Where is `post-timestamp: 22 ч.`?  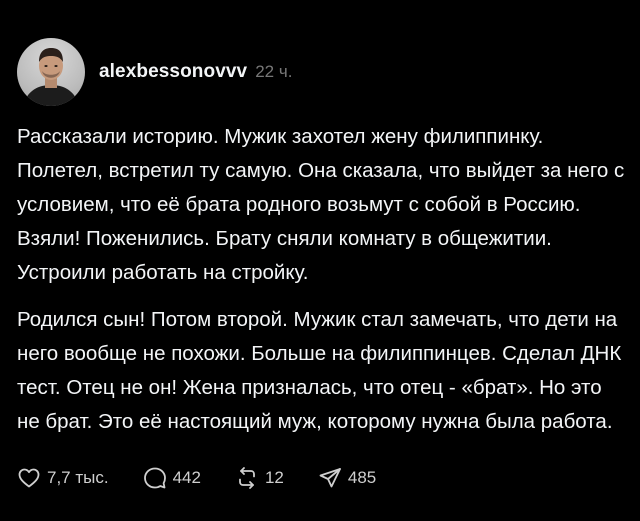
post-timestamp: 22 ч. is located at coordinates (274, 71).